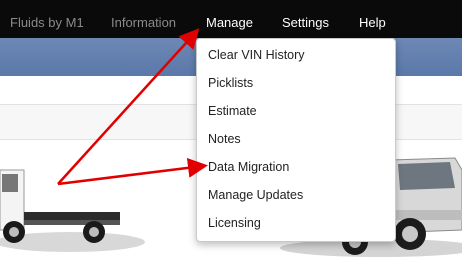 The image size is (462, 260). What do you see at coordinates (232, 111) in the screenshot?
I see `menu-item-estimate: Estimate` at bounding box center [232, 111].